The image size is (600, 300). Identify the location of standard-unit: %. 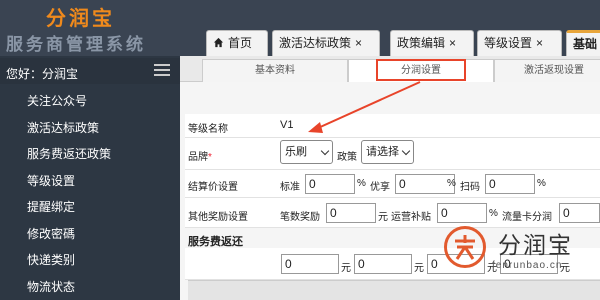
(361, 183).